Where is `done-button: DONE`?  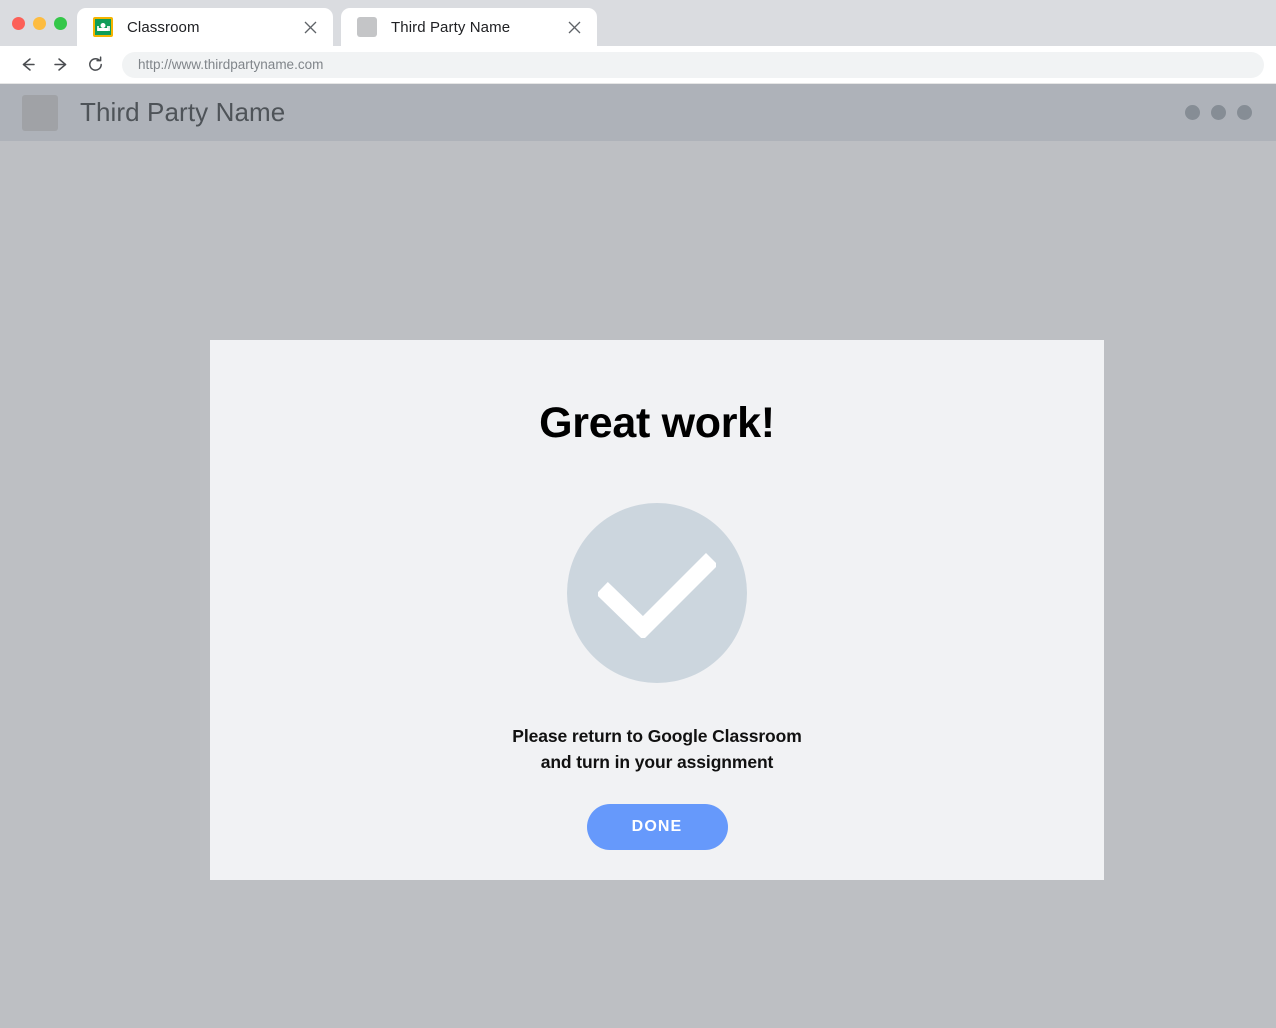
done-button: DONE is located at coordinates (657, 827).